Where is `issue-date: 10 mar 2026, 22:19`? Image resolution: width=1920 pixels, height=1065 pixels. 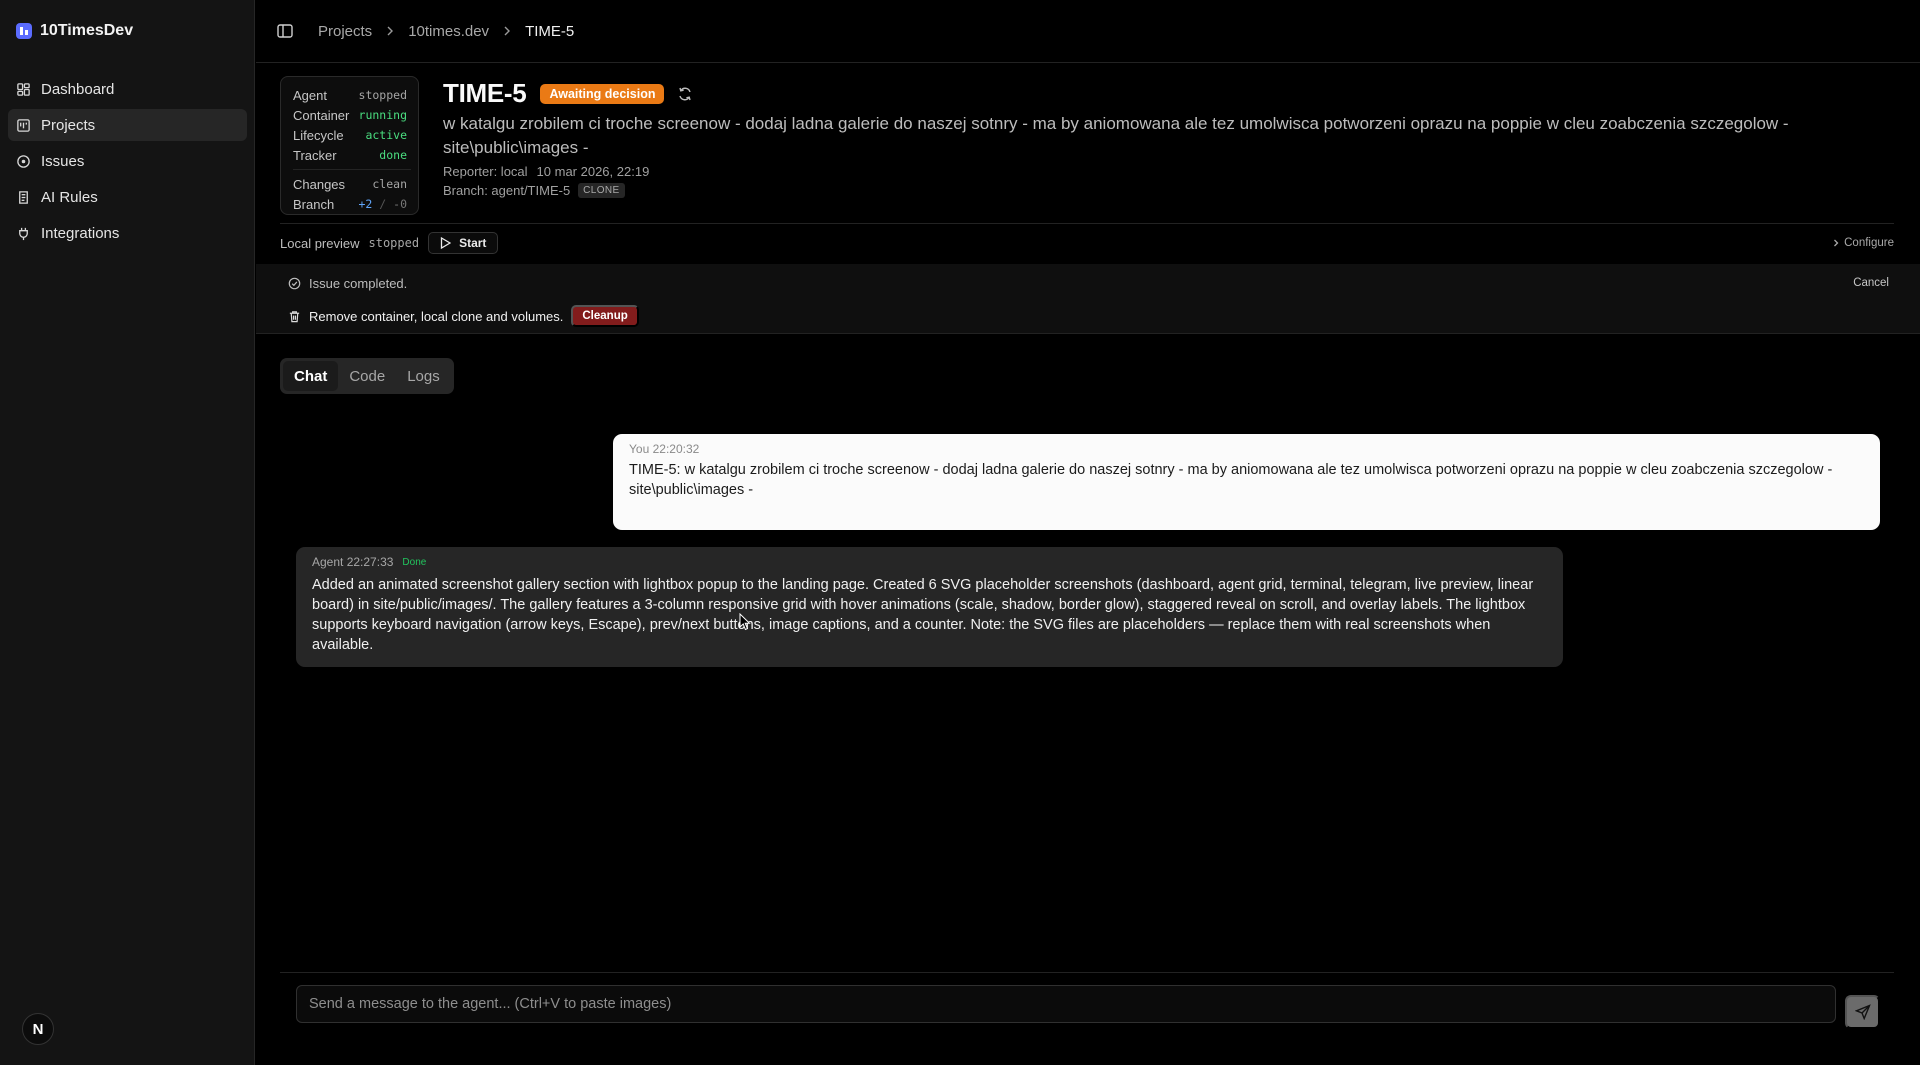
issue-date: 10 mar 2026, 22:19 is located at coordinates (593, 171).